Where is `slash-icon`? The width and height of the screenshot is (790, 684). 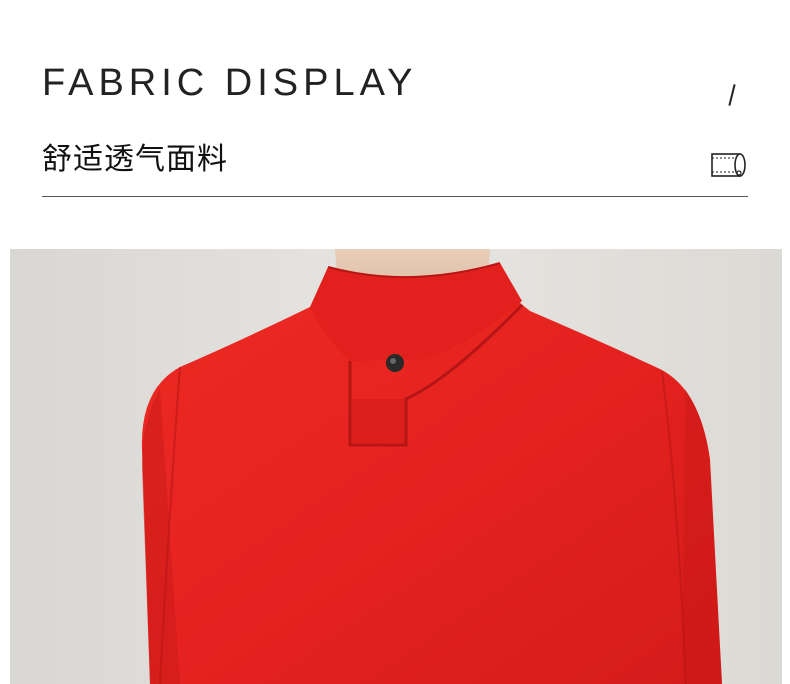 slash-icon is located at coordinates (732, 95).